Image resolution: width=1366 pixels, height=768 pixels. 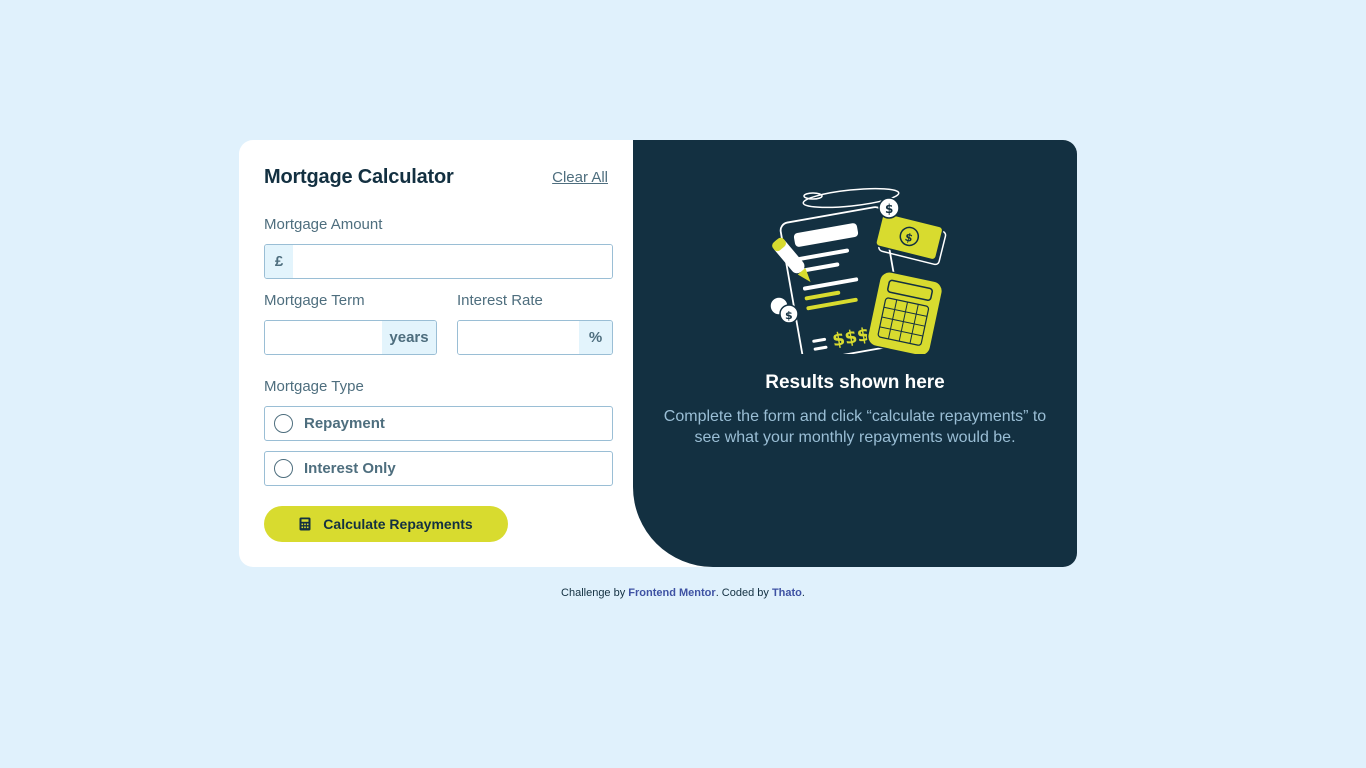 I want to click on author-link: Thato, so click(x=787, y=593).